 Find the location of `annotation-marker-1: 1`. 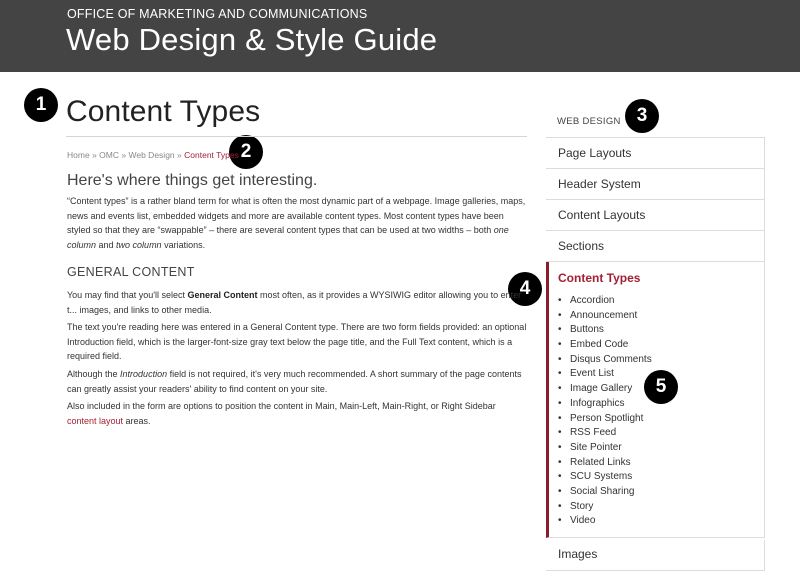

annotation-marker-1: 1 is located at coordinates (41, 105).